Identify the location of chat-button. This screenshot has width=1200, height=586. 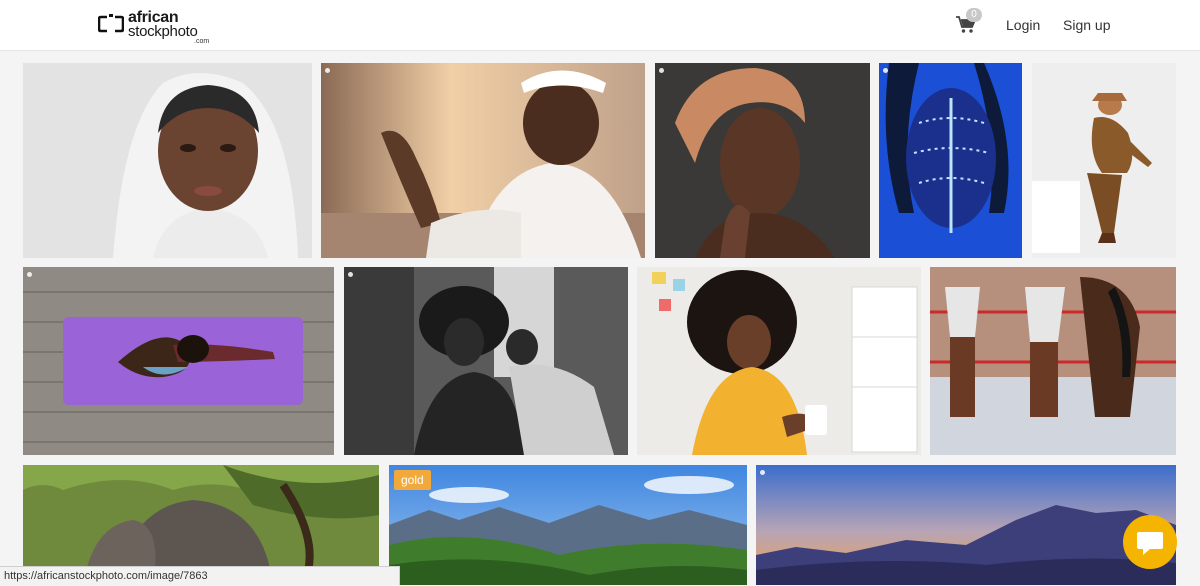
(1150, 542).